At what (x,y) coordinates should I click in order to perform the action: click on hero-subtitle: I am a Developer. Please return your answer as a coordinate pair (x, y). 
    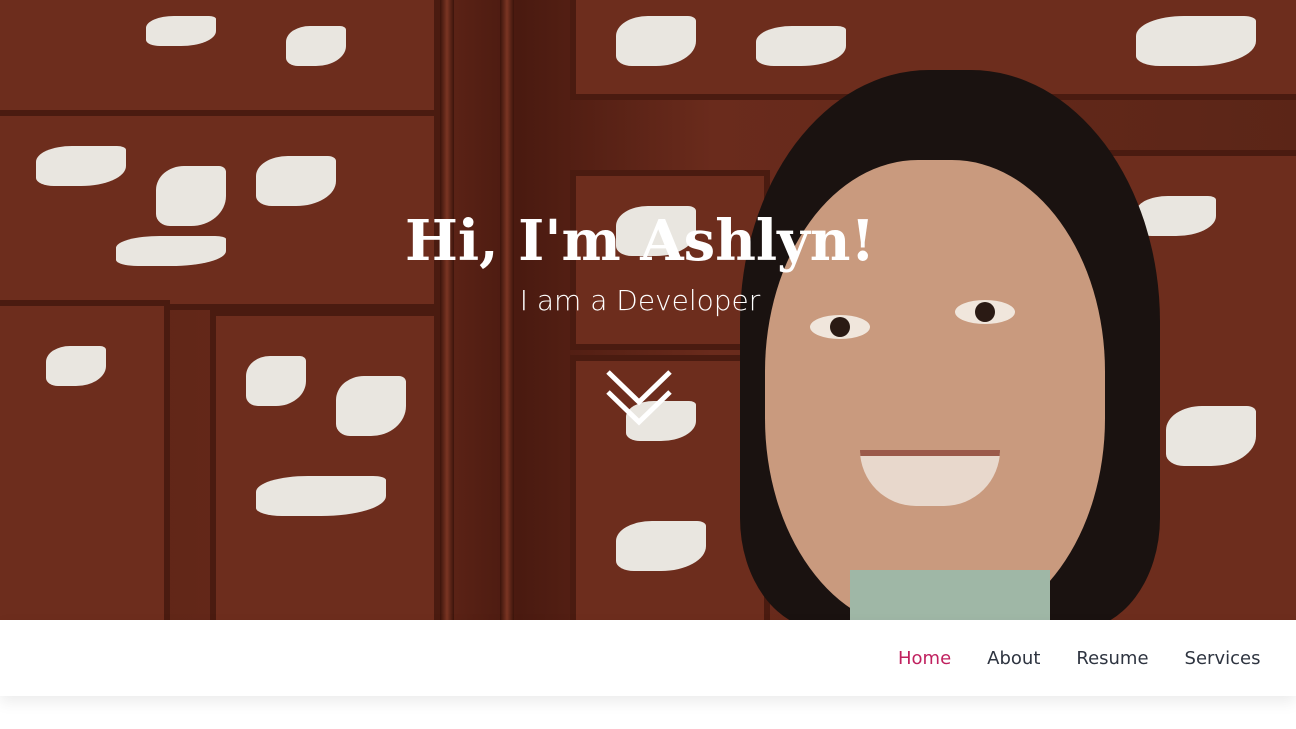
    Looking at the image, I should click on (640, 300).